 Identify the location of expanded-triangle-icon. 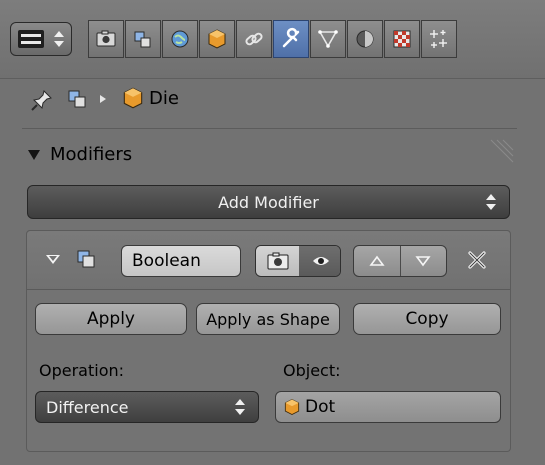
(34, 154).